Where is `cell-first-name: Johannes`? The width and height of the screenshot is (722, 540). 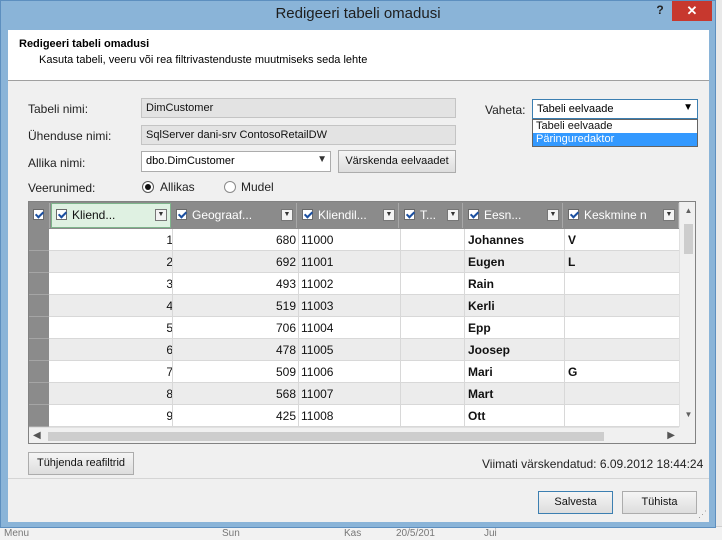 cell-first-name: Johannes is located at coordinates (496, 240).